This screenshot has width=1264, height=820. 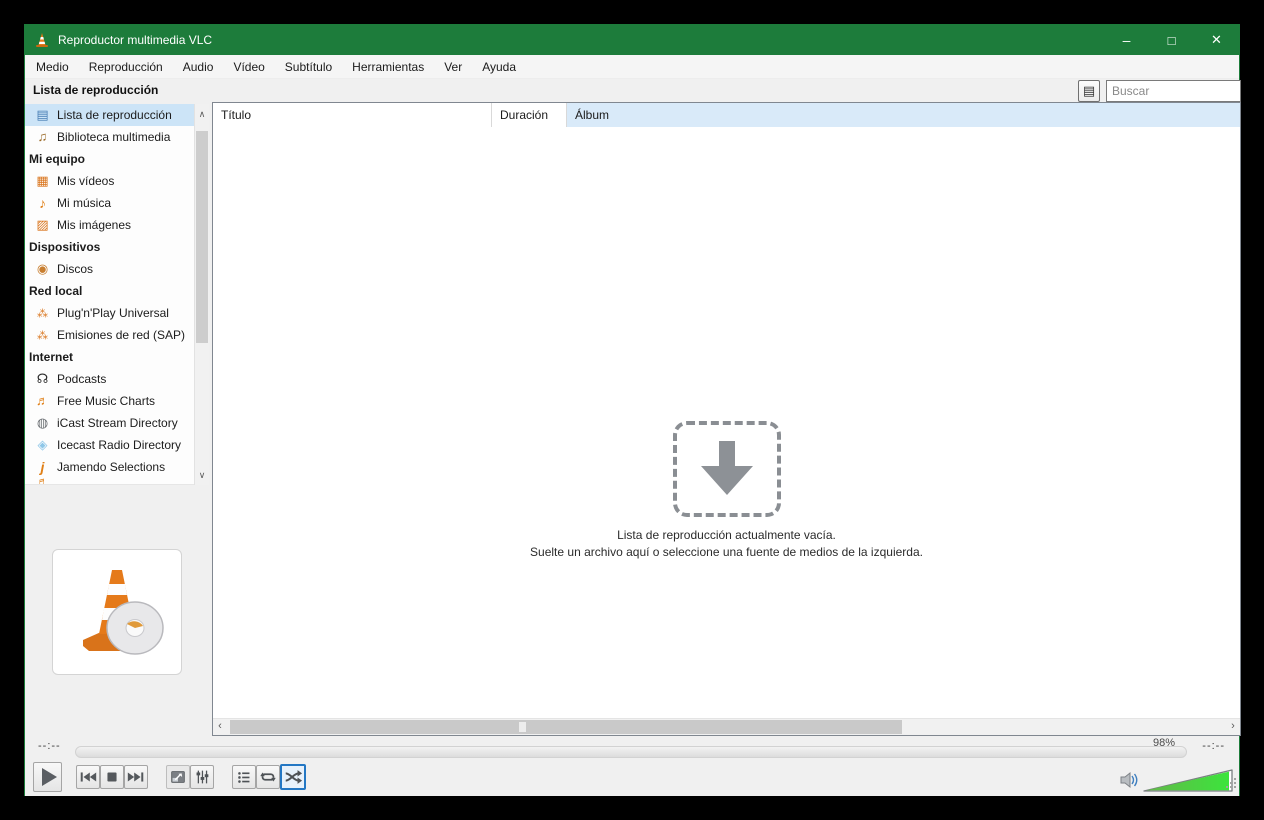 What do you see at coordinates (42, 269) in the screenshot?
I see `disc-icon` at bounding box center [42, 269].